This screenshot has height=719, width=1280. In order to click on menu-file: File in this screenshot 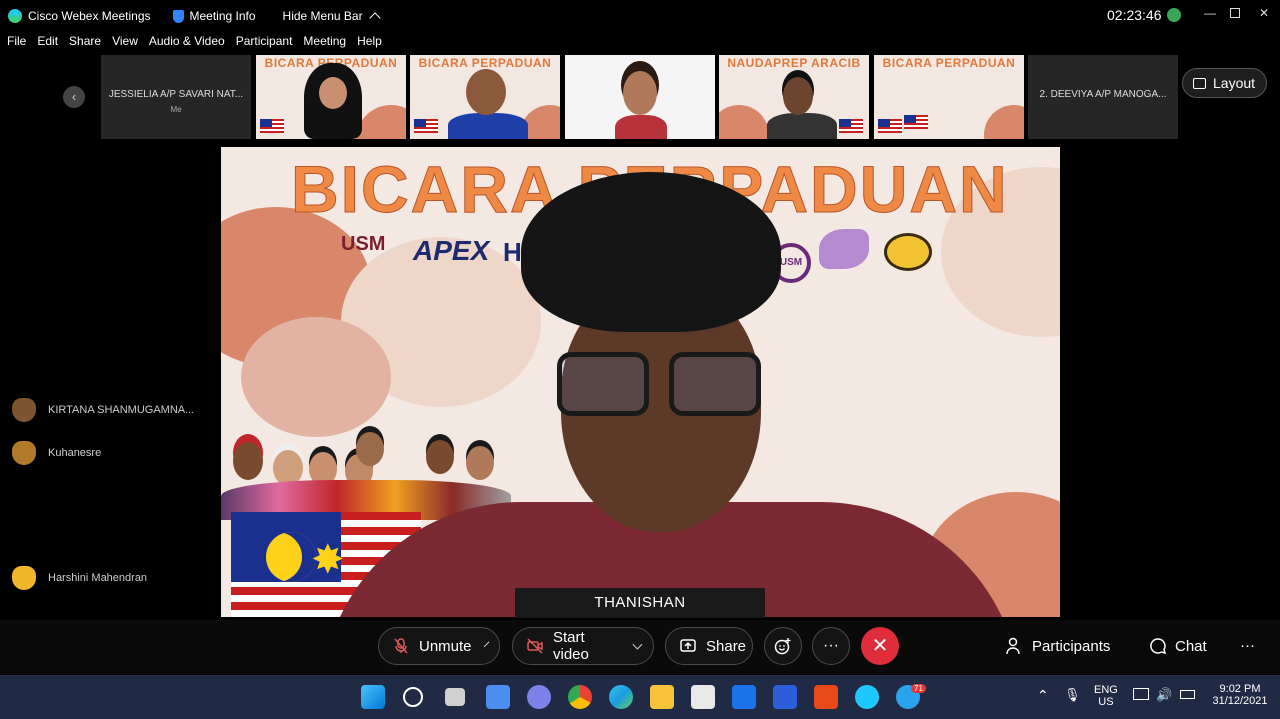, I will do `click(16, 43)`.